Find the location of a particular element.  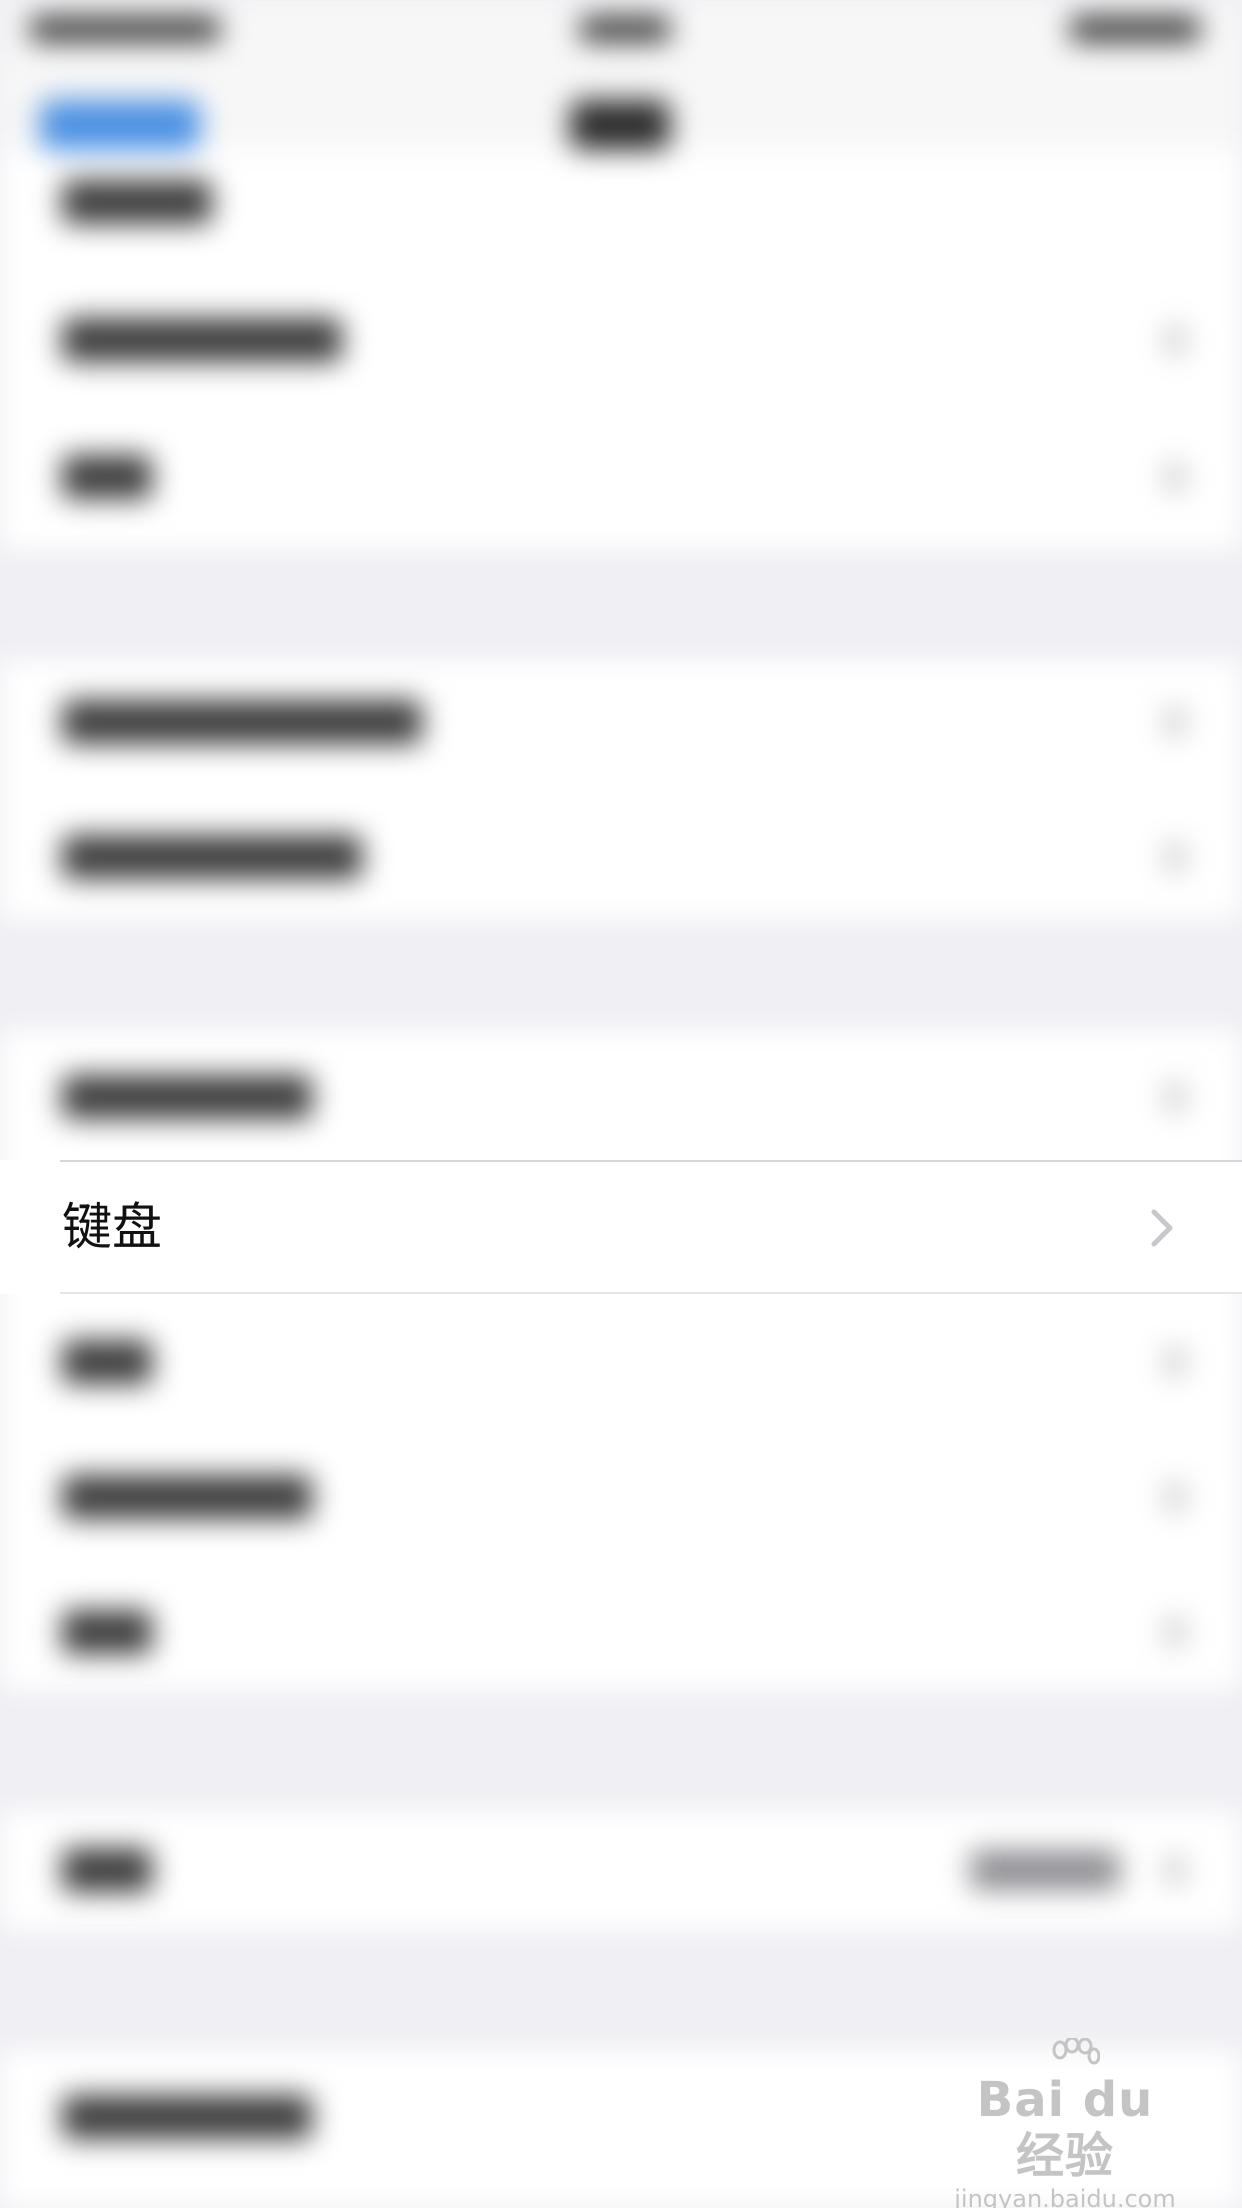

back-button-blur is located at coordinates (120, 125).